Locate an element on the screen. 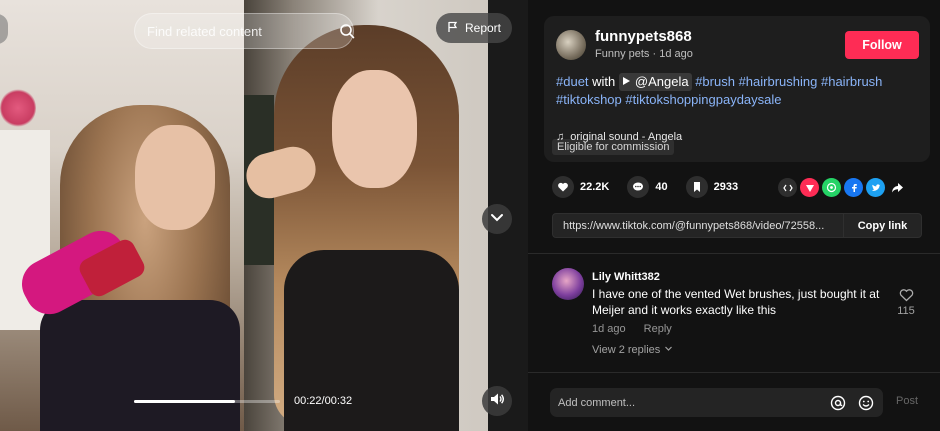 This screenshot has height=431, width=940. heart-icon is located at coordinates (563, 187).